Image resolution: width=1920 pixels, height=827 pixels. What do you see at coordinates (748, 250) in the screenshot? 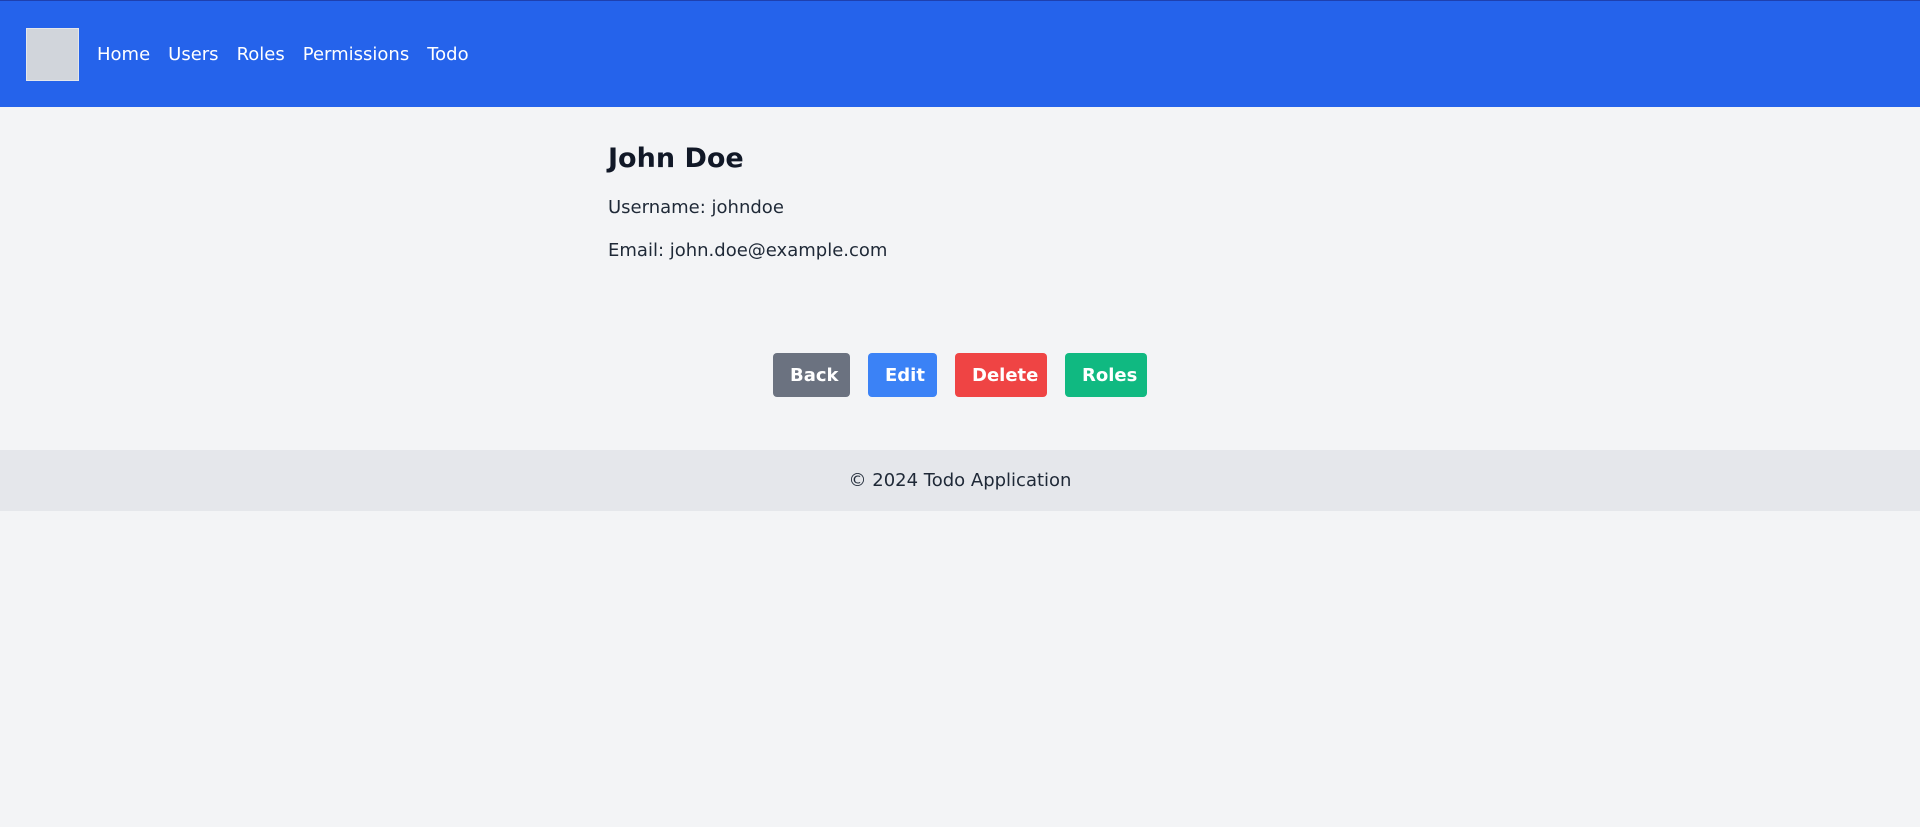
I see `email-text: Email: john.doe@example.com` at bounding box center [748, 250].